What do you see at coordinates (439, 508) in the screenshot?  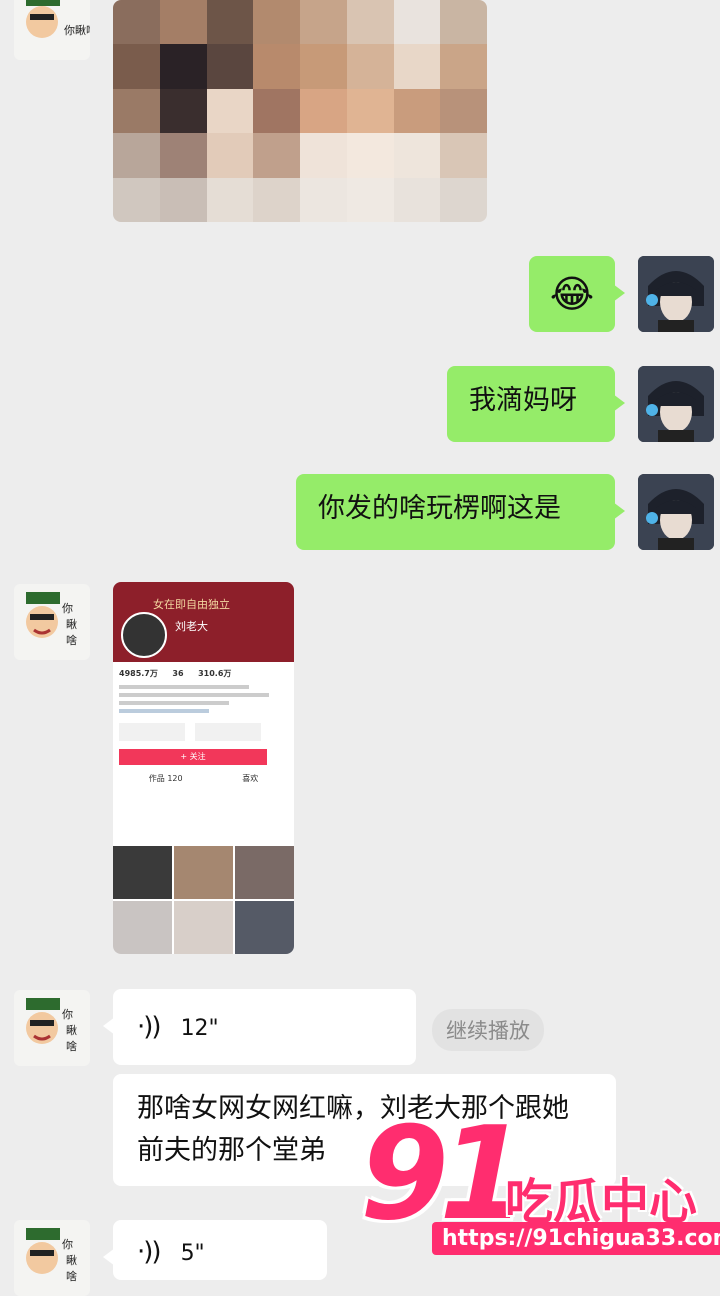 I see `message-text: 你发的啥玩楞啊这是` at bounding box center [439, 508].